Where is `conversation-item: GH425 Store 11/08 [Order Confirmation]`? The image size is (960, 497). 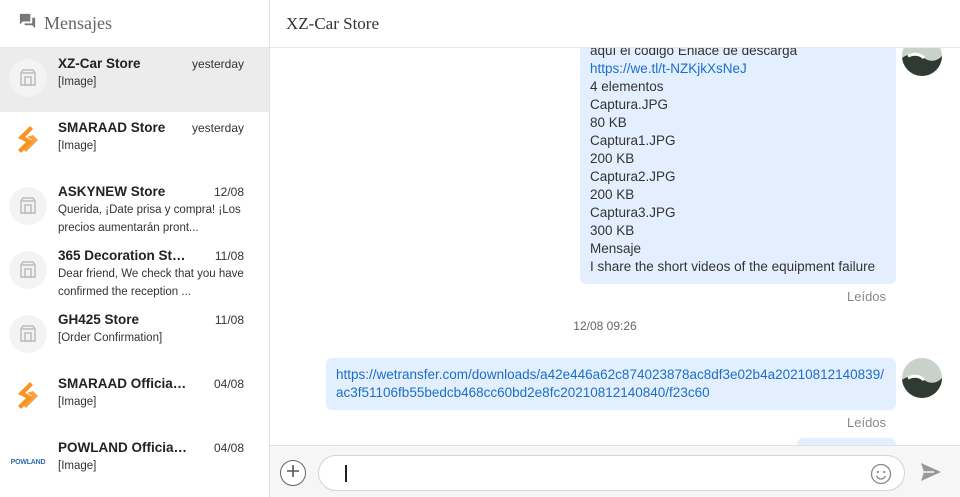 conversation-item: GH425 Store 11/08 [Order Confirmation] is located at coordinates (134, 336).